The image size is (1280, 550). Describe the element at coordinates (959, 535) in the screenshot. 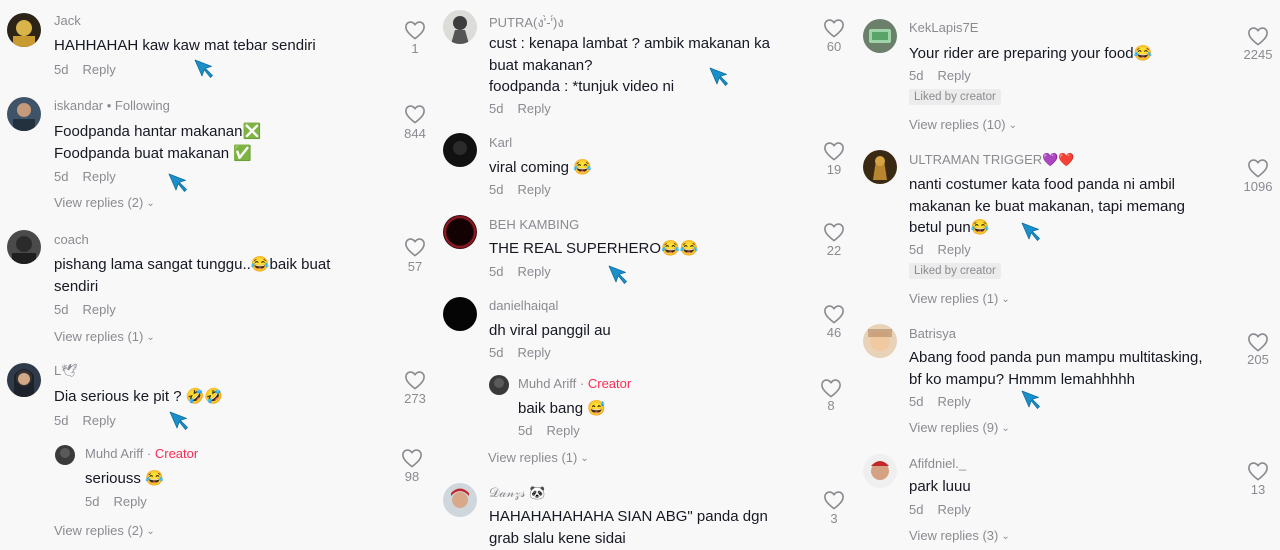

I see `view-replies-button: View replies (3) ⌄` at that location.